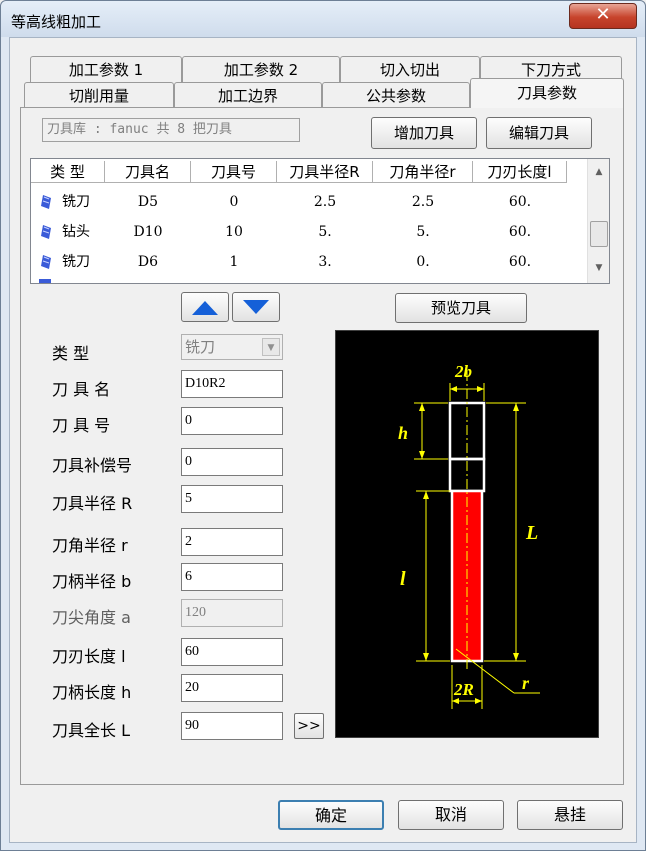  I want to click on header-radius: 刀具半径R, so click(325, 172).